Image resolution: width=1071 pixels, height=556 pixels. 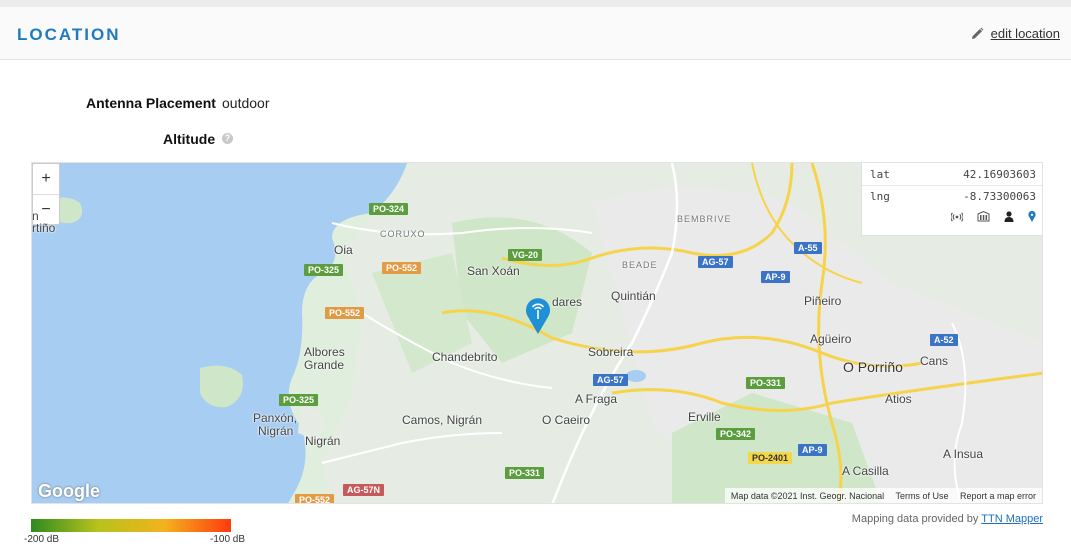 What do you see at coordinates (69, 491) in the screenshot?
I see `google-logo: Google` at bounding box center [69, 491].